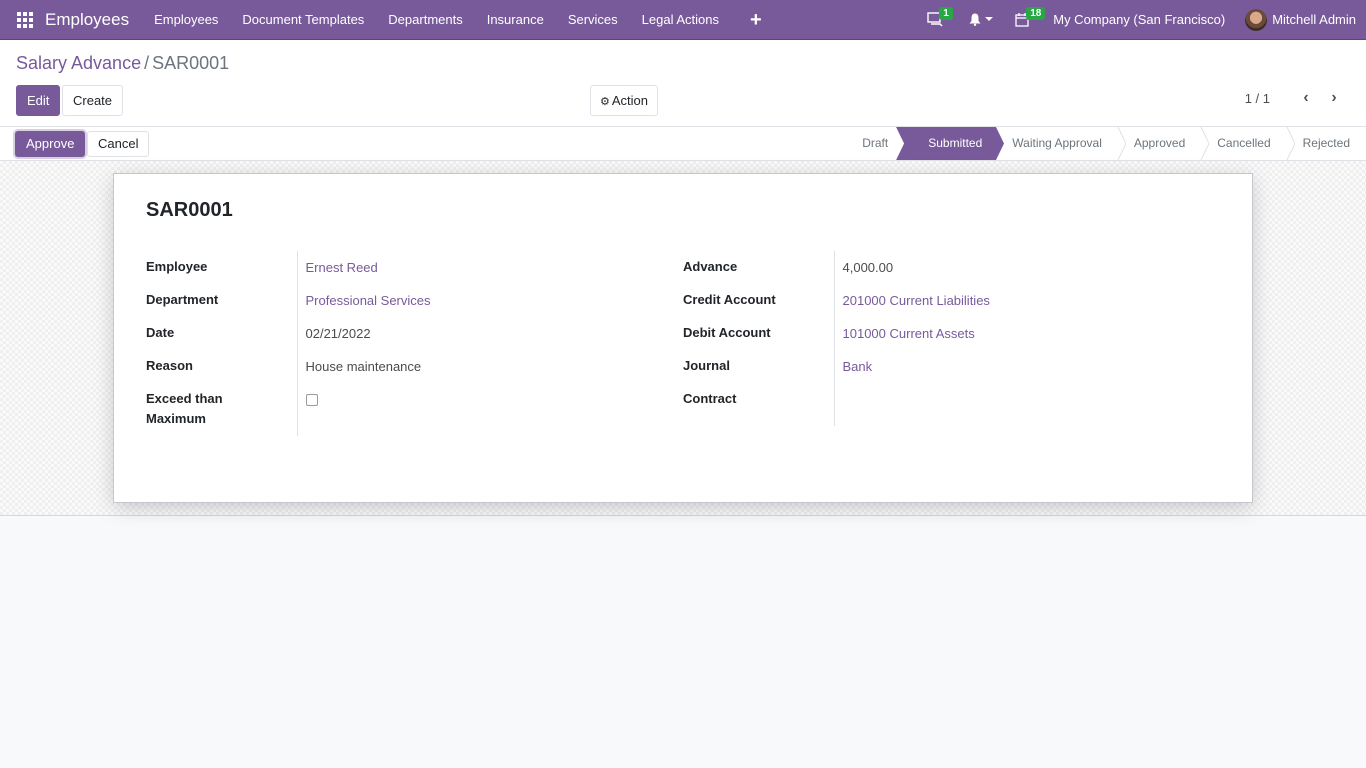  What do you see at coordinates (975, 19) in the screenshot?
I see `bell-icon` at bounding box center [975, 19].